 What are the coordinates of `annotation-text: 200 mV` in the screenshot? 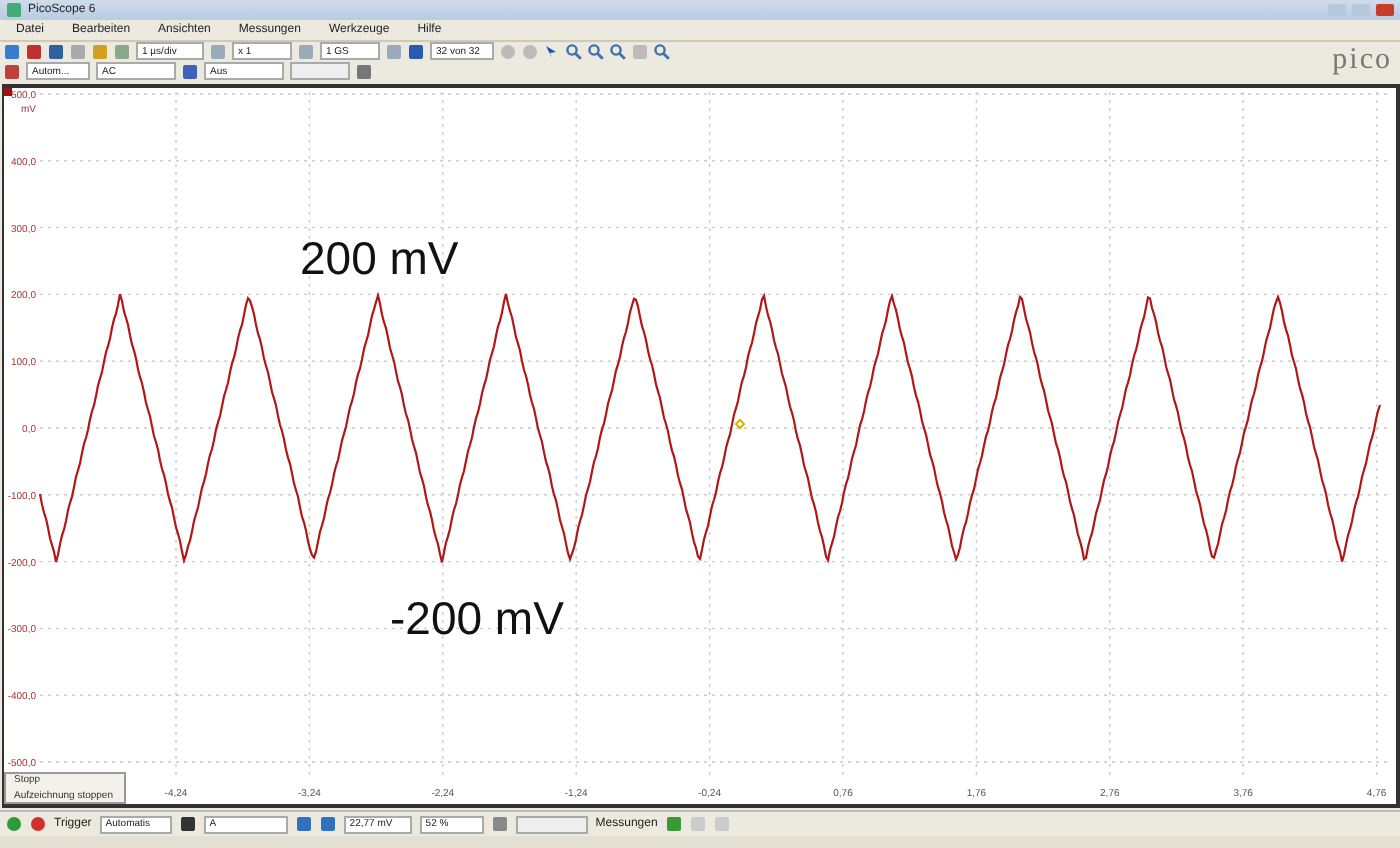 It's located at (379, 258).